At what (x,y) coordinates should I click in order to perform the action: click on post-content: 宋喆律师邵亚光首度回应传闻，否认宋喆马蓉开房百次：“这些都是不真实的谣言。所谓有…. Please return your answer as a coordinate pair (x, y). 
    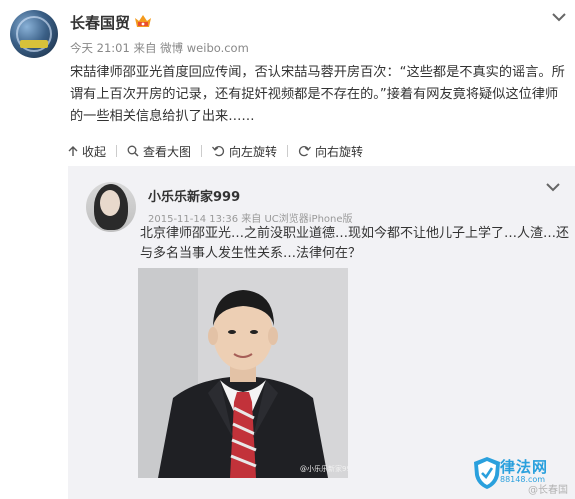
    Looking at the image, I should click on (317, 94).